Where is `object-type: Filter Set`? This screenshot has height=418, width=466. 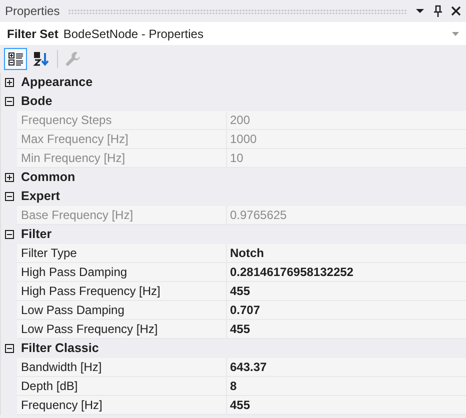
object-type: Filter Set is located at coordinates (32, 34).